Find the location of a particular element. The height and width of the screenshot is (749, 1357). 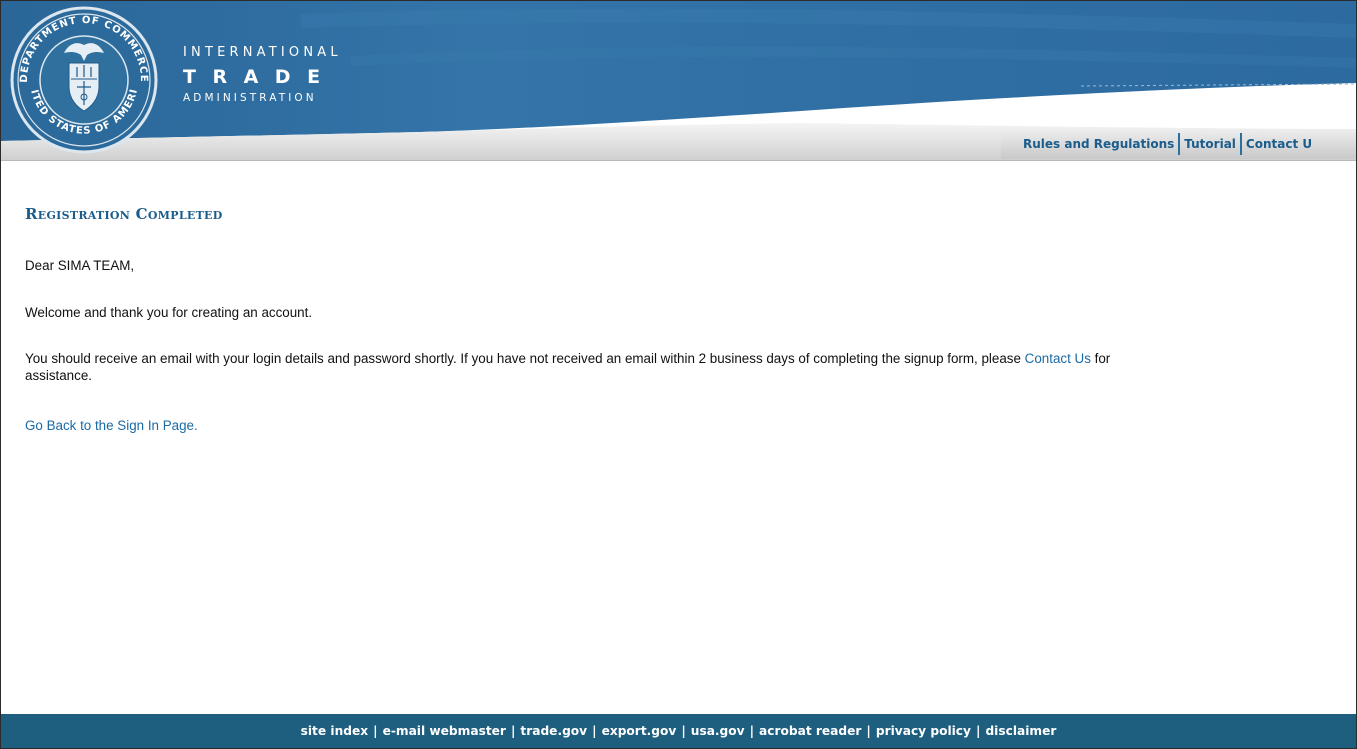

footer-link-email-webmaster: e-mail webmaster is located at coordinates (444, 731).